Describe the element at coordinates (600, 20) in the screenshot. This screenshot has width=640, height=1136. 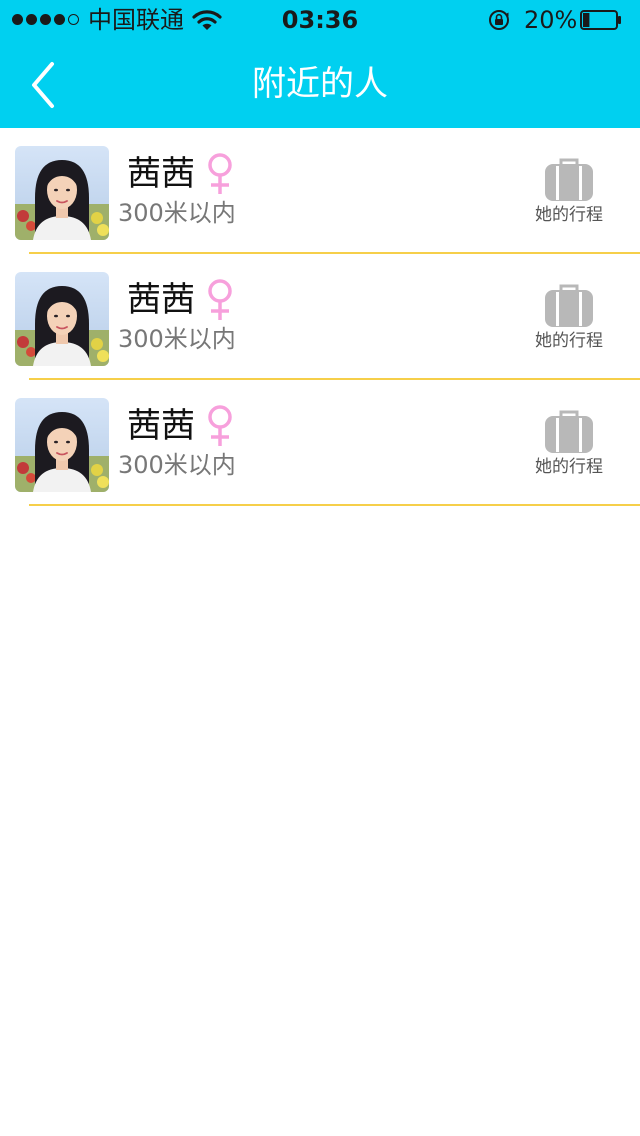
I see `battery-icon` at that location.